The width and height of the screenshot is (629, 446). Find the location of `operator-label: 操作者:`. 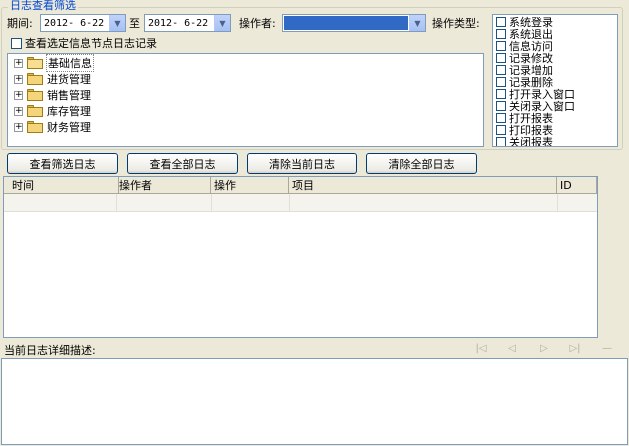

operator-label: 操作者: is located at coordinates (257, 23).